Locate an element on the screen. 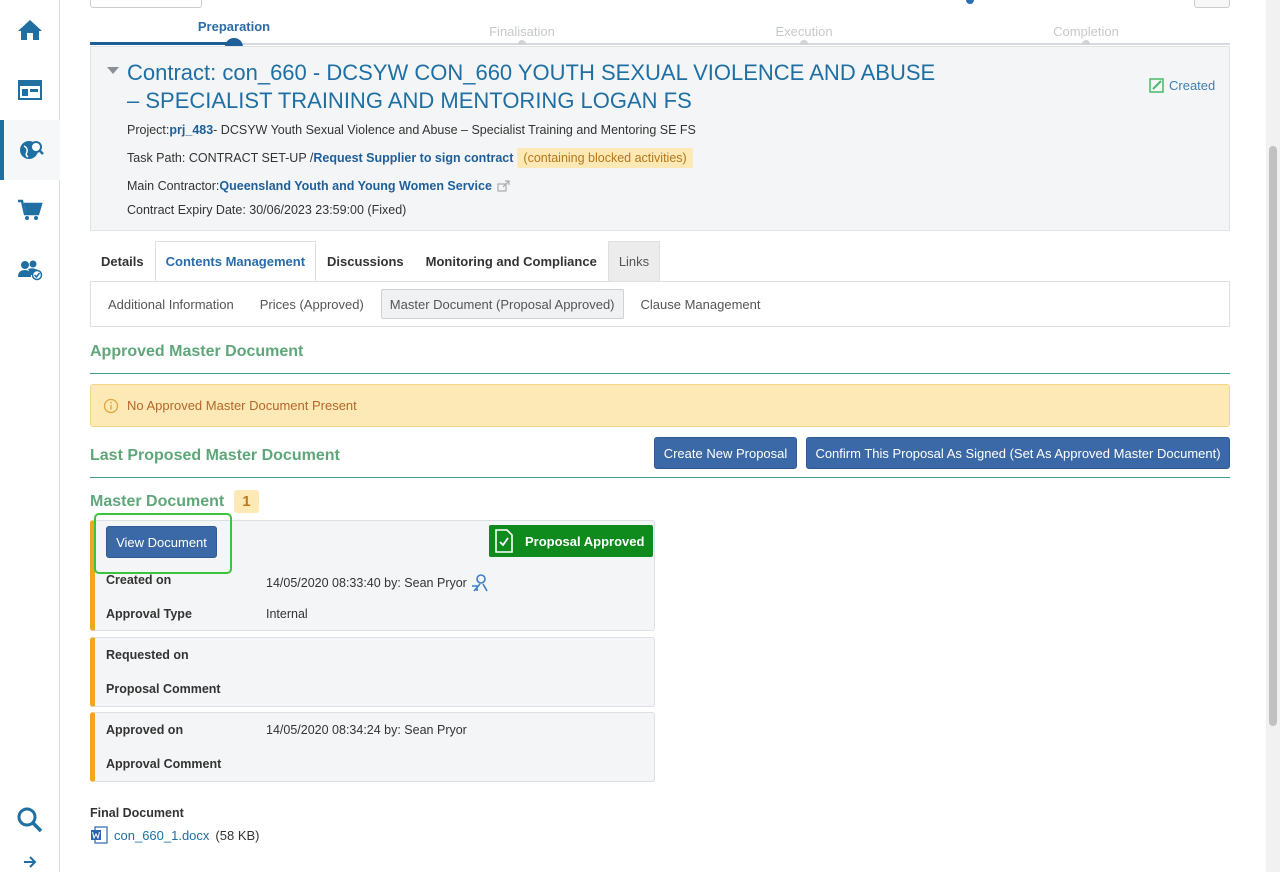  tab-discussions: Discussions is located at coordinates (365, 261).